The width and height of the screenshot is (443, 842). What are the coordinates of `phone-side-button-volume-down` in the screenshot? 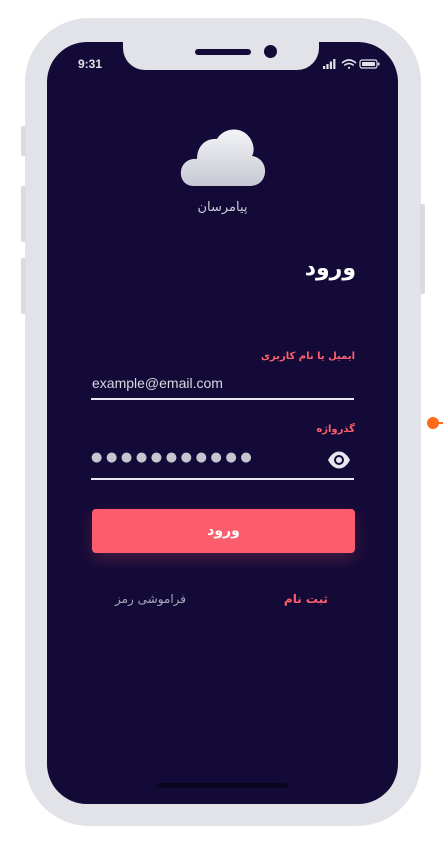 It's located at (23, 286).